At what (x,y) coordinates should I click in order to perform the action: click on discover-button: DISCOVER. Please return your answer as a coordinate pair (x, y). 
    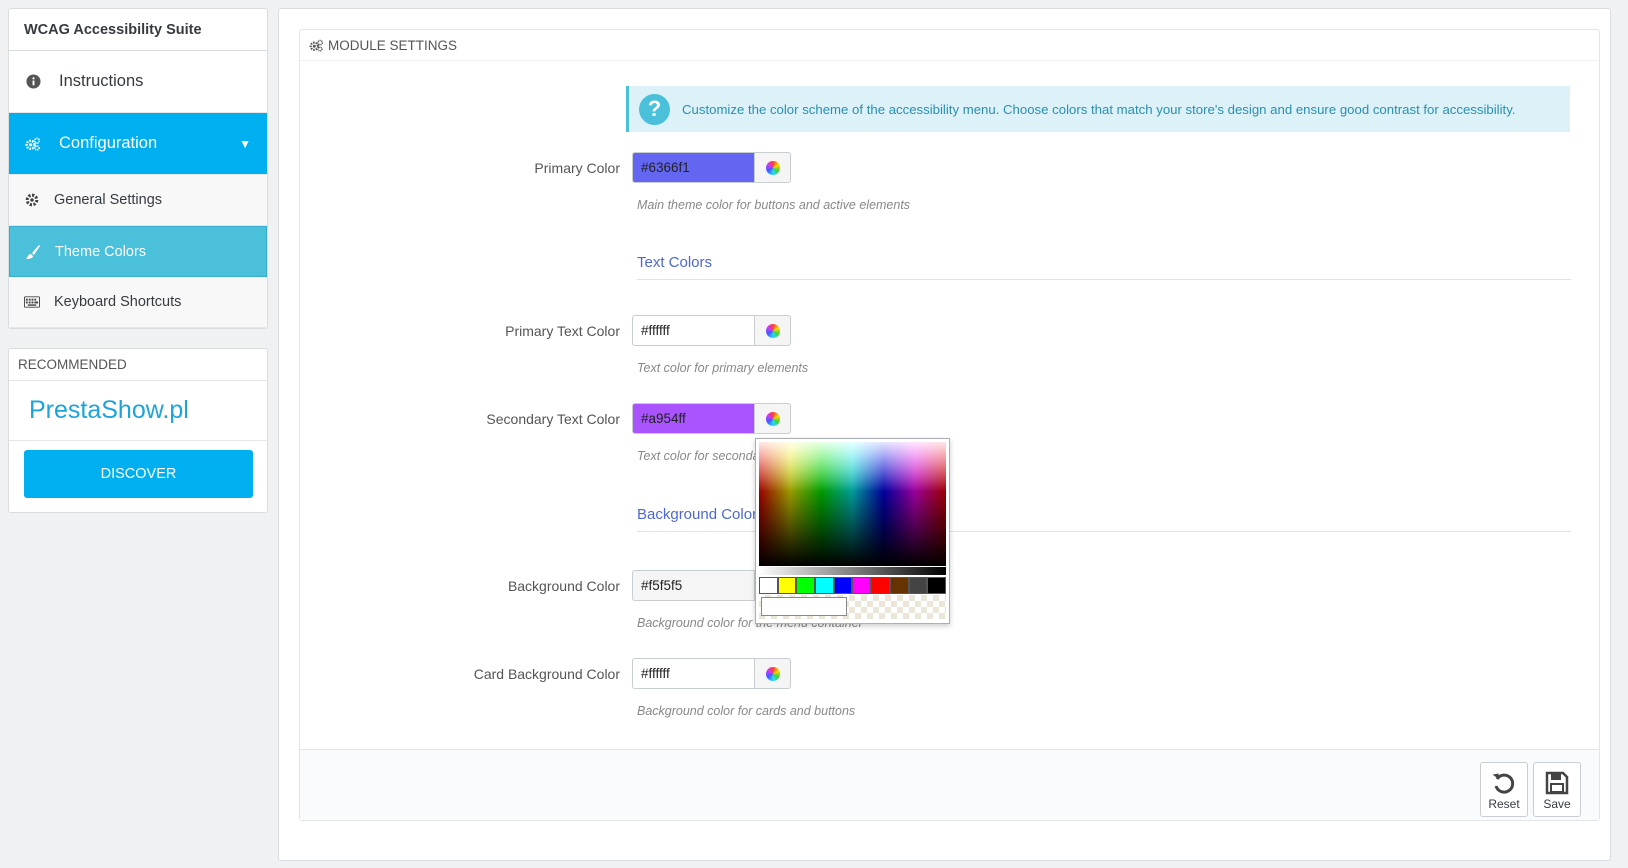
    Looking at the image, I should click on (138, 474).